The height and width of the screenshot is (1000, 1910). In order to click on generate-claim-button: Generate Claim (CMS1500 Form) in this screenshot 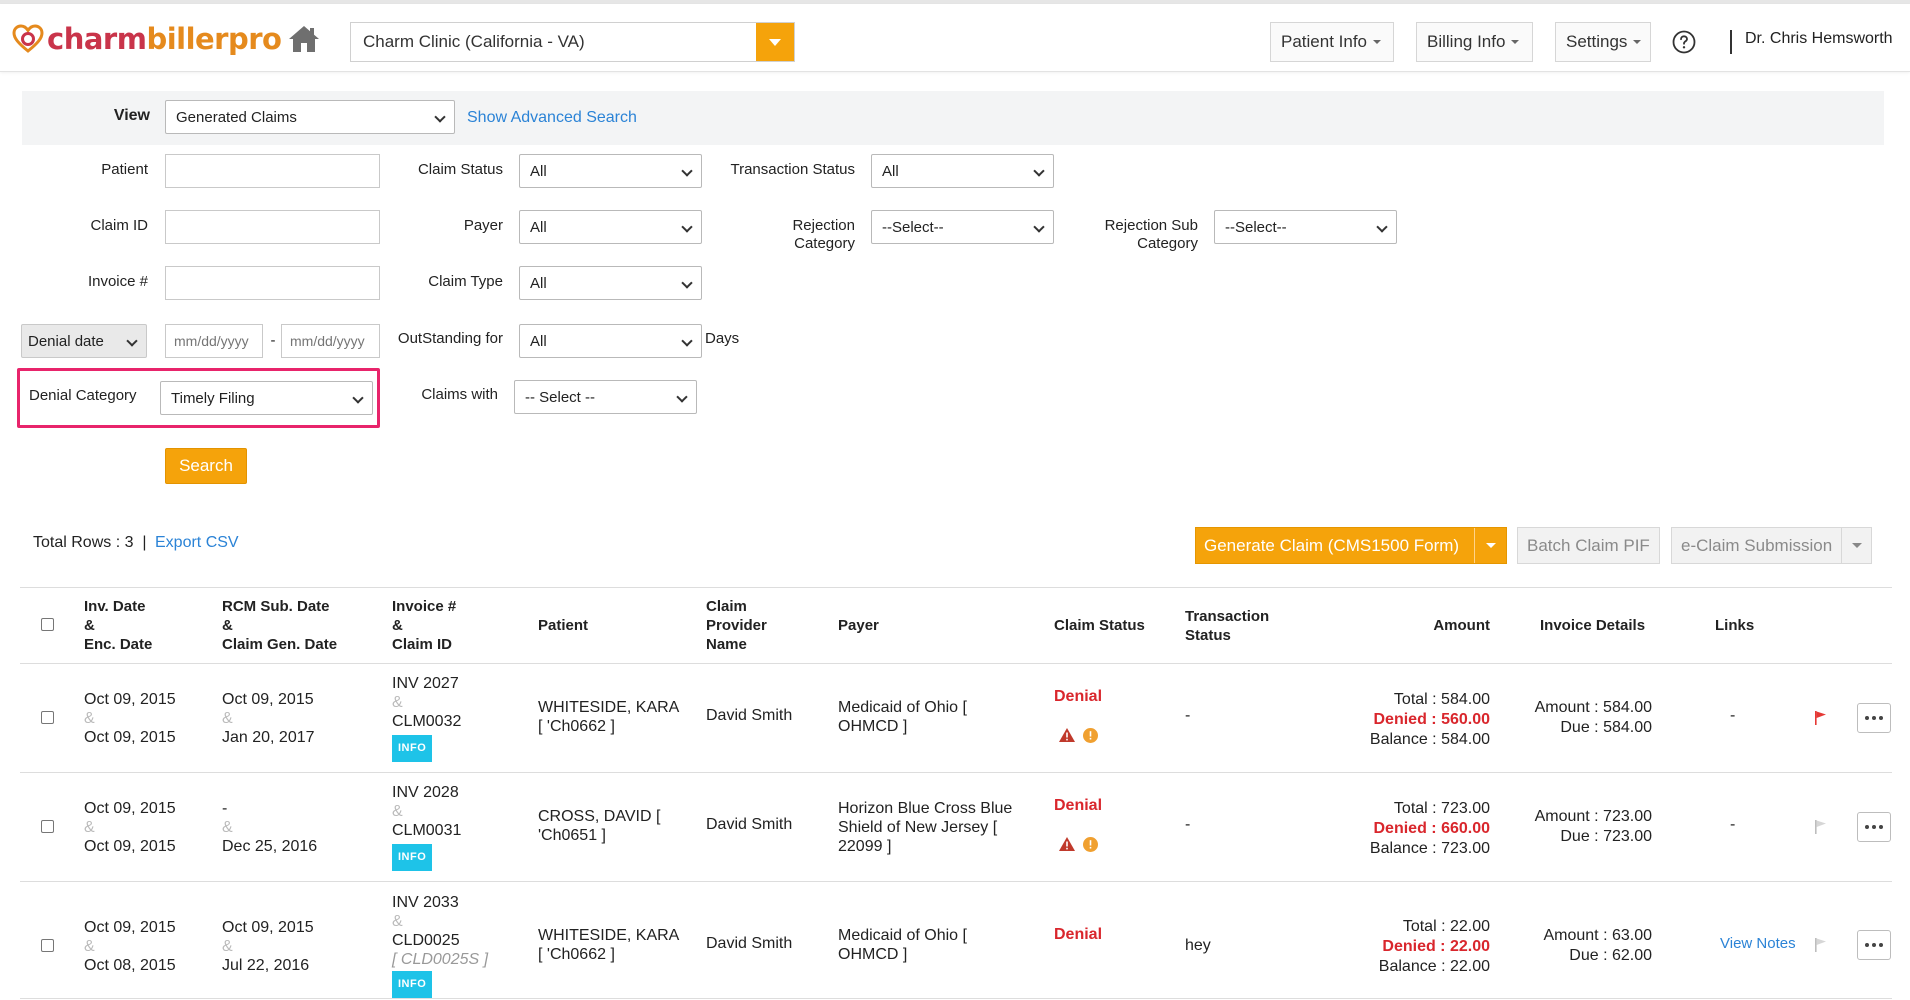, I will do `click(1351, 545)`.